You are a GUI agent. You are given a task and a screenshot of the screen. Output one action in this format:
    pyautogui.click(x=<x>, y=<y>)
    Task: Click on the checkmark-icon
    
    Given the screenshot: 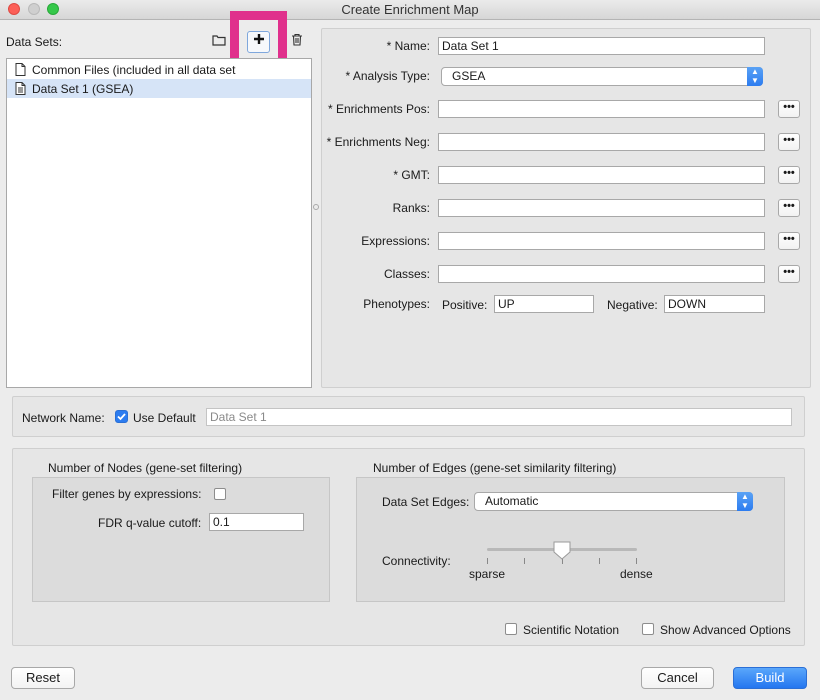 What is the action you would take?
    pyautogui.click(x=121, y=417)
    